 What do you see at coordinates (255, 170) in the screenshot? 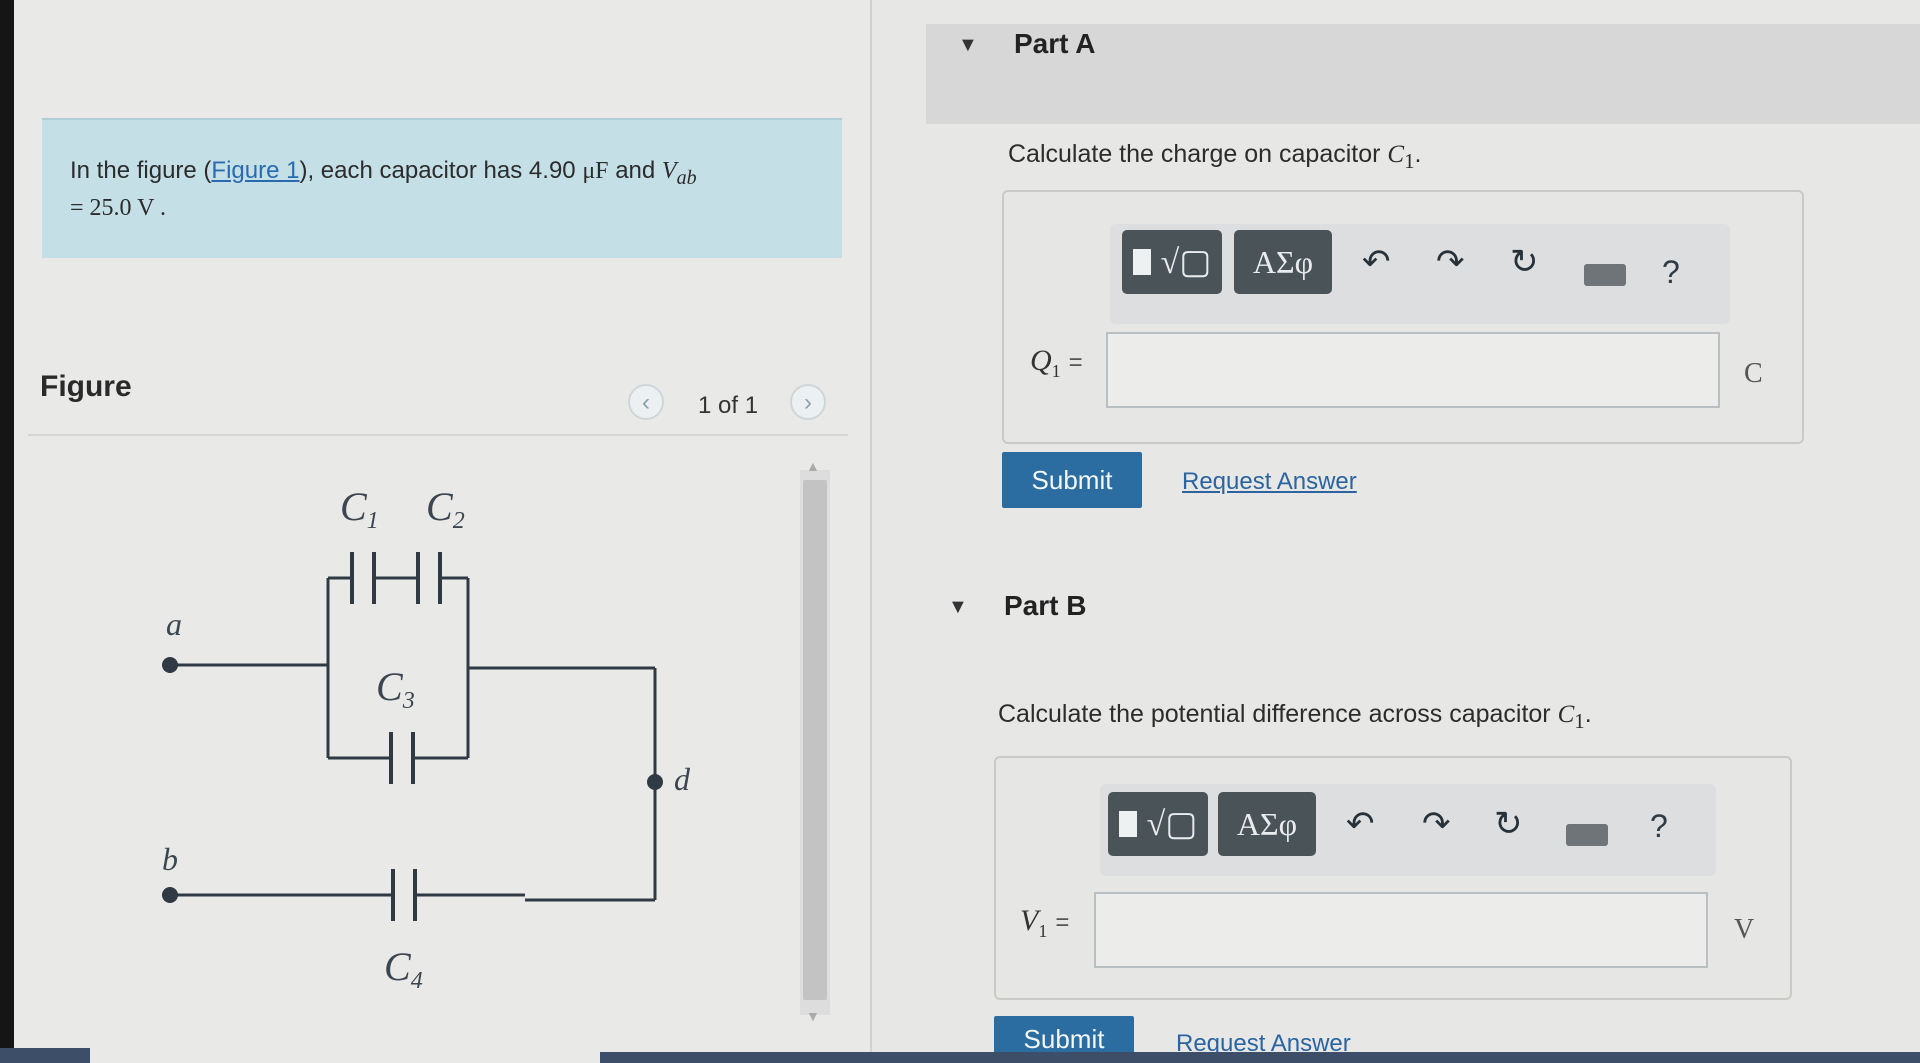
I see `figure-link: Figure 1` at bounding box center [255, 170].